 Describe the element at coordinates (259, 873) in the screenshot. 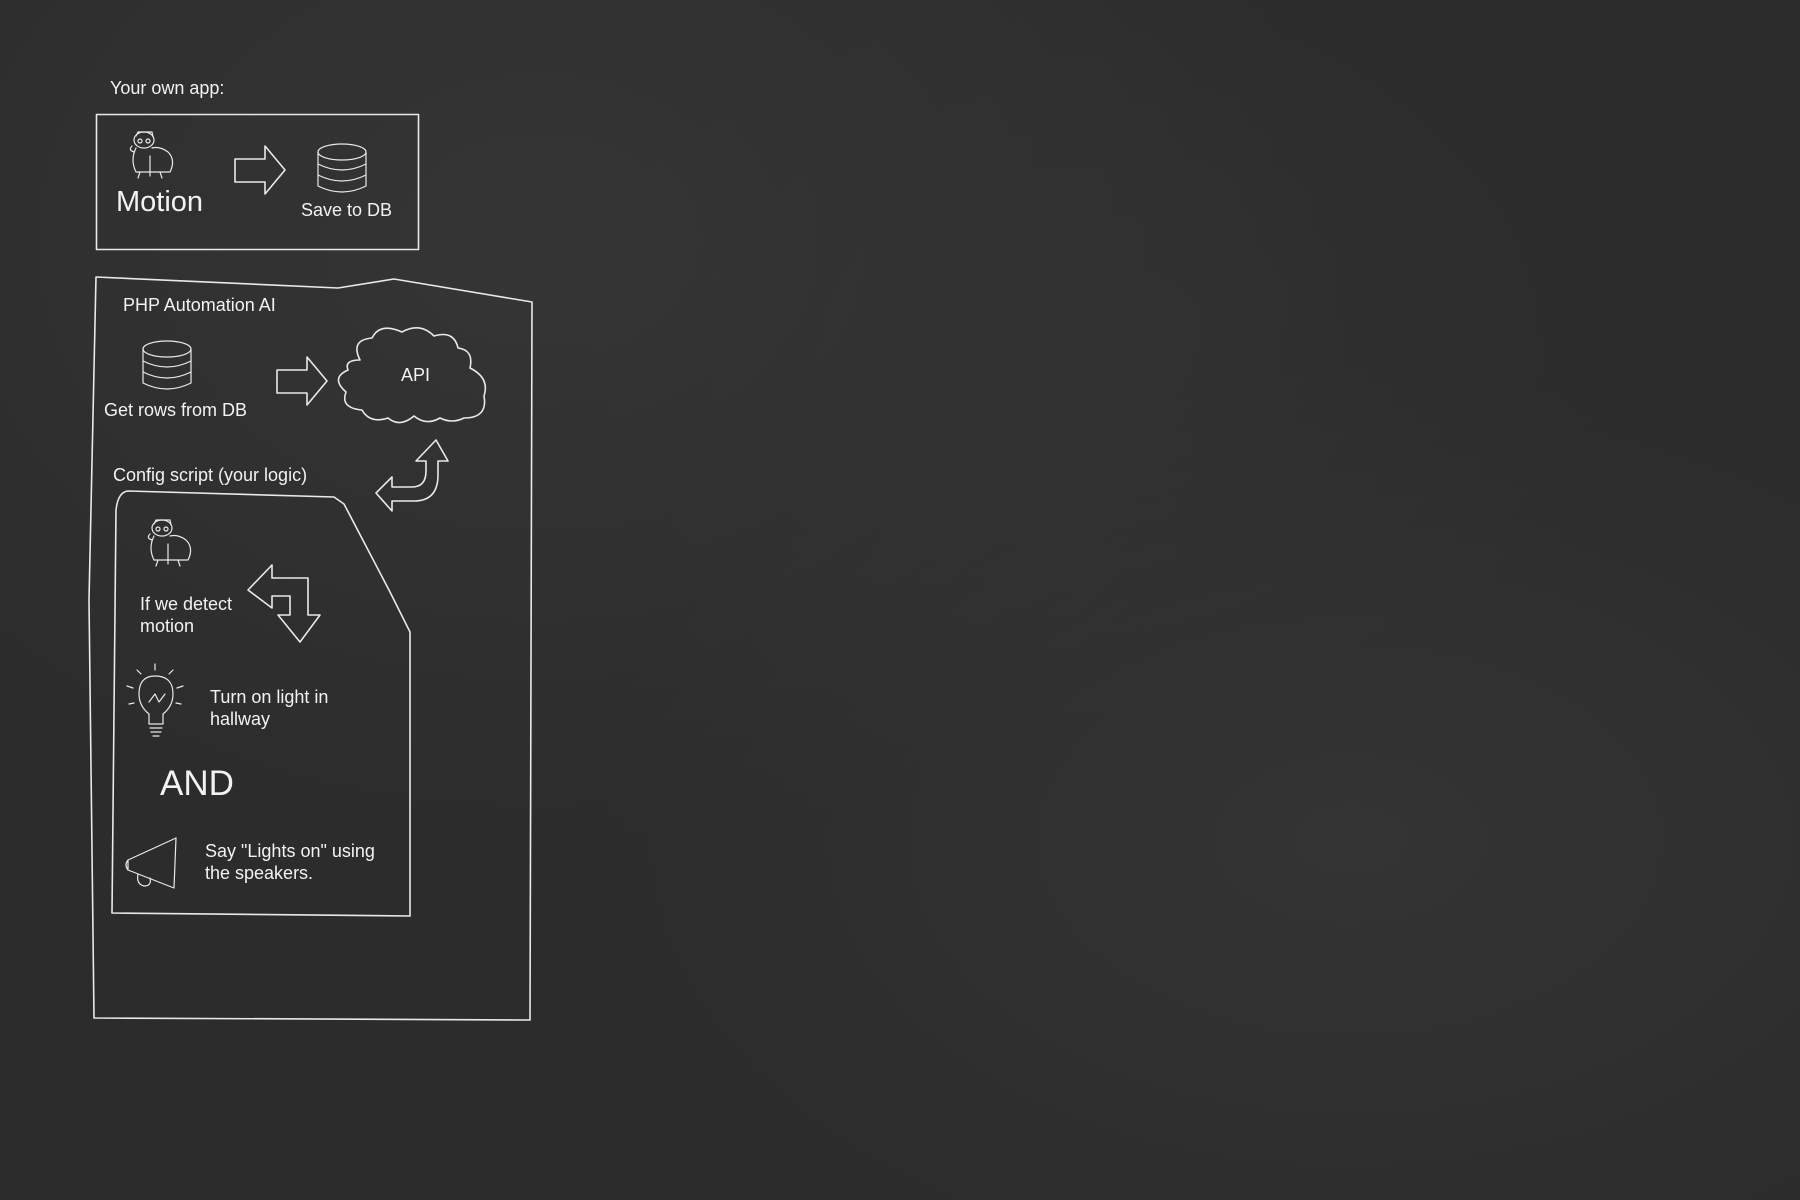

I see `say-line-2: the speakers.` at that location.